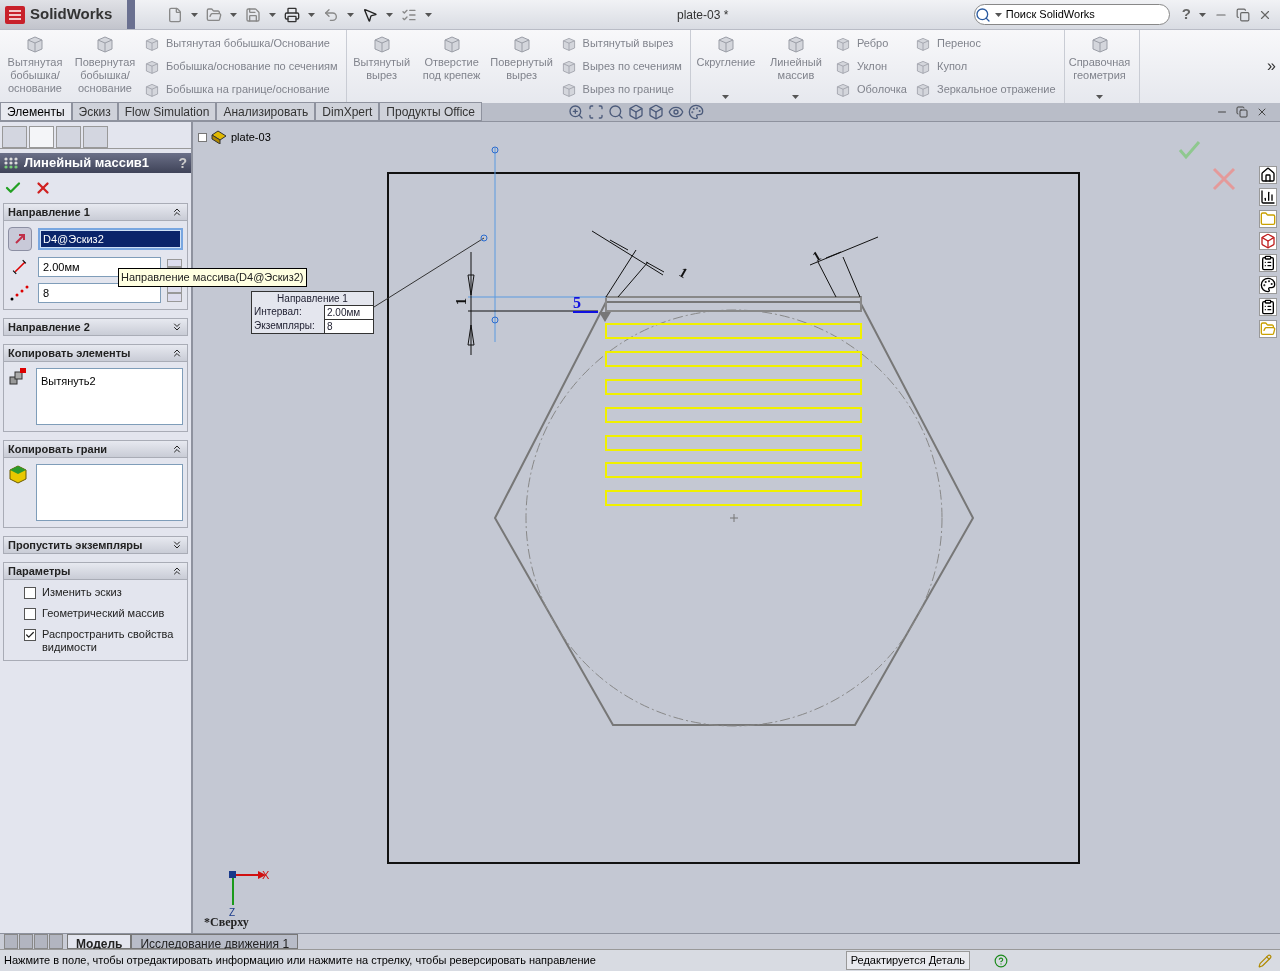  Describe the element at coordinates (215, 941) in the screenshot. I see `tab: Исследование движения 1` at that location.